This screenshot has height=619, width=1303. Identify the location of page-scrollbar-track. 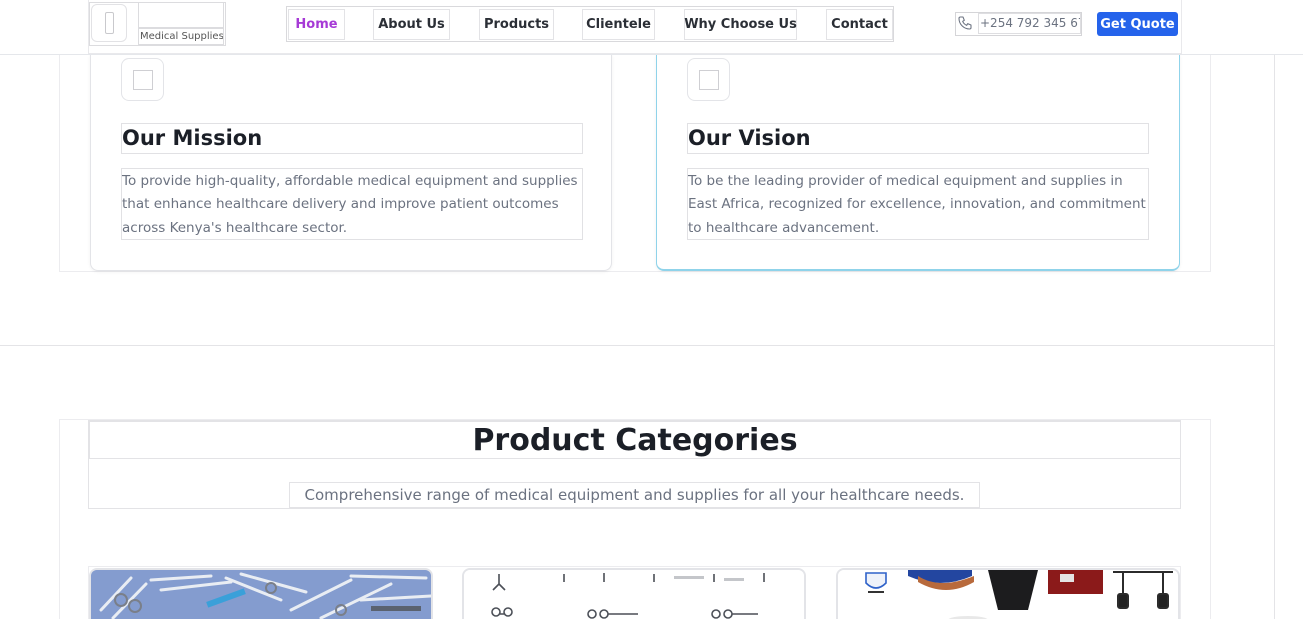
(1274, 337).